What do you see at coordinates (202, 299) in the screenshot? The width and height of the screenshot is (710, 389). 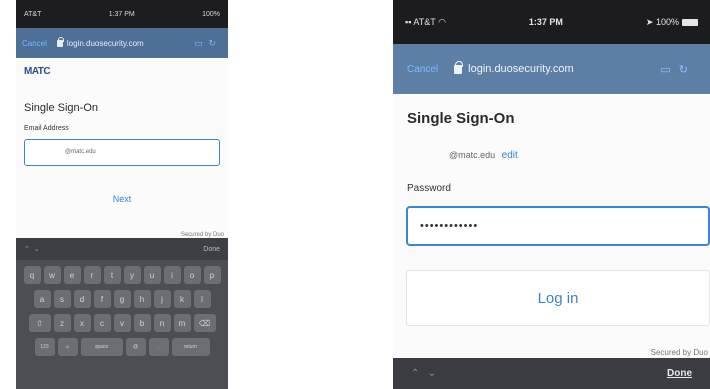 I see `key: l` at bounding box center [202, 299].